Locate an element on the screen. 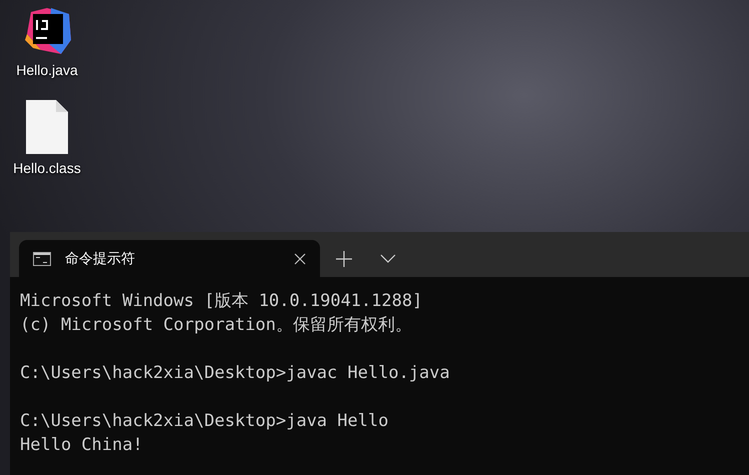 This screenshot has width=749, height=475. terminal-output-line: C:\Users\hack2xia\Desktop>javac Hello.java is located at coordinates (235, 373).